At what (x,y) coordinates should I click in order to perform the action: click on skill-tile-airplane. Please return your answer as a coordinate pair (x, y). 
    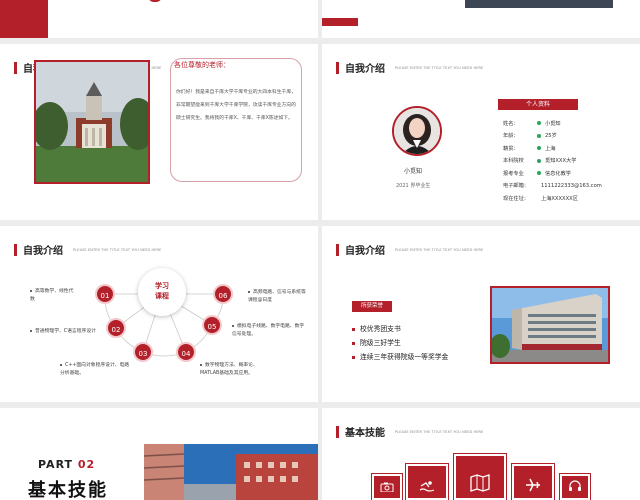
    Looking at the image, I should click on (533, 481).